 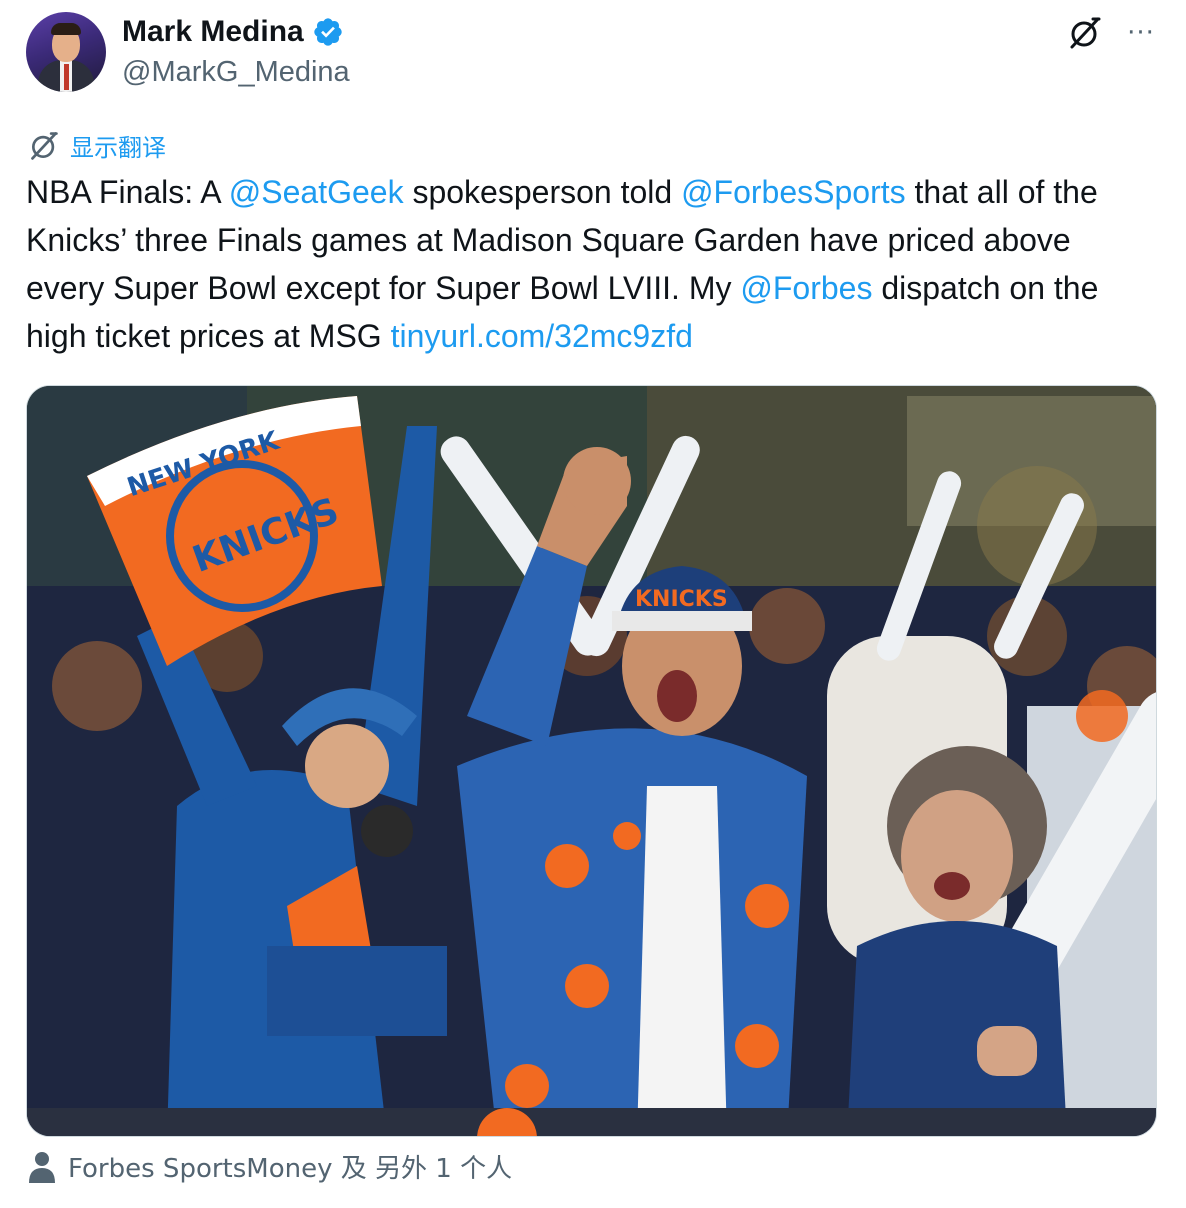 What do you see at coordinates (42, 1167) in the screenshot?
I see `person-icon` at bounding box center [42, 1167].